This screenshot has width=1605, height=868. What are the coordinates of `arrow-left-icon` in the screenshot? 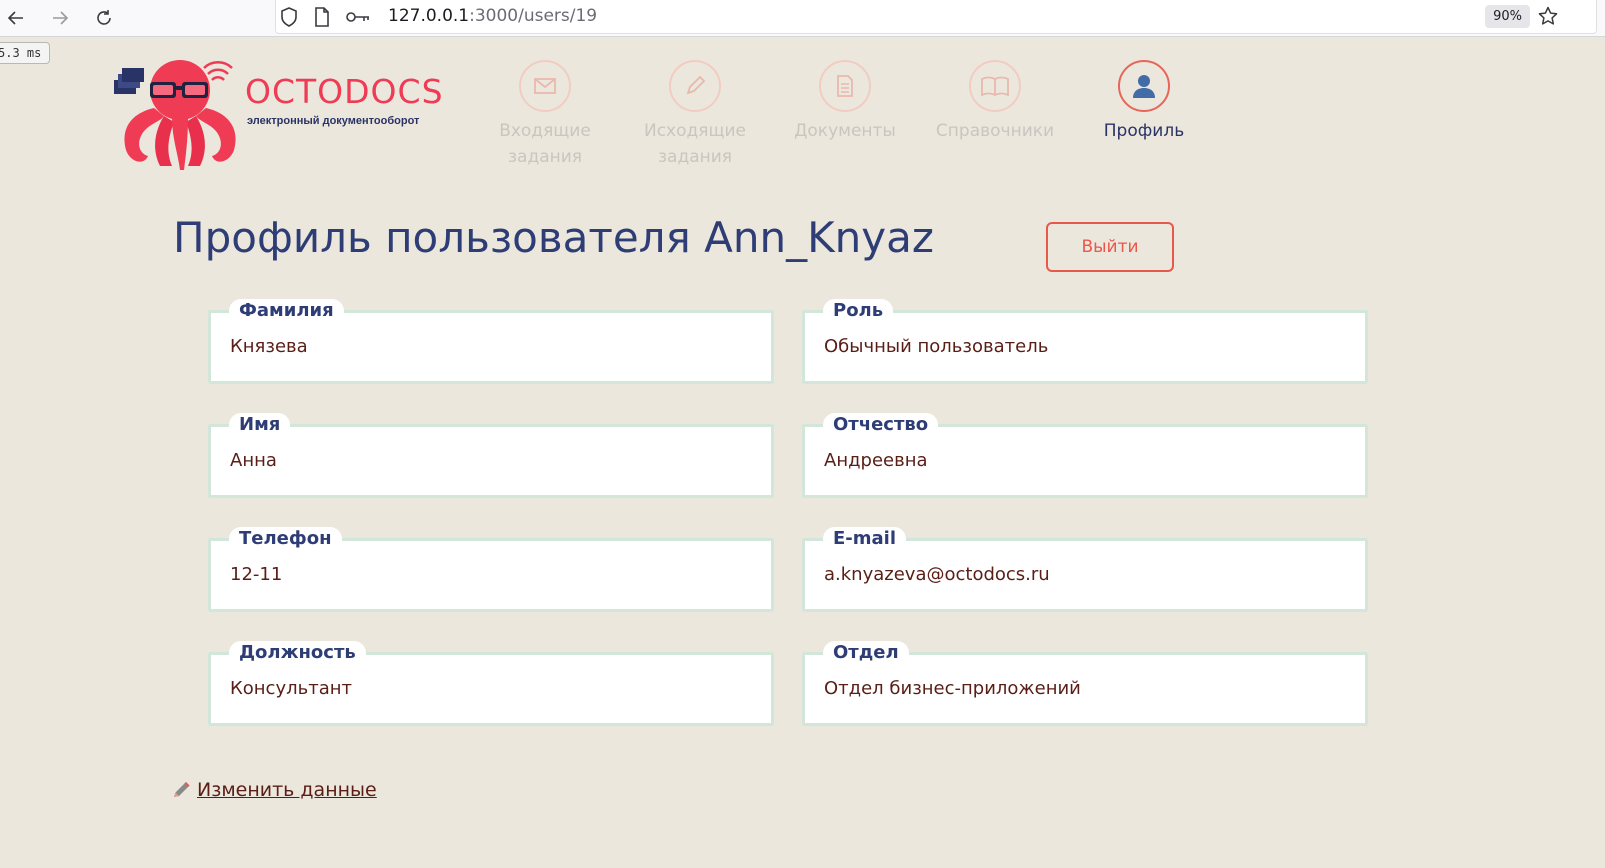 It's located at (15, 18).